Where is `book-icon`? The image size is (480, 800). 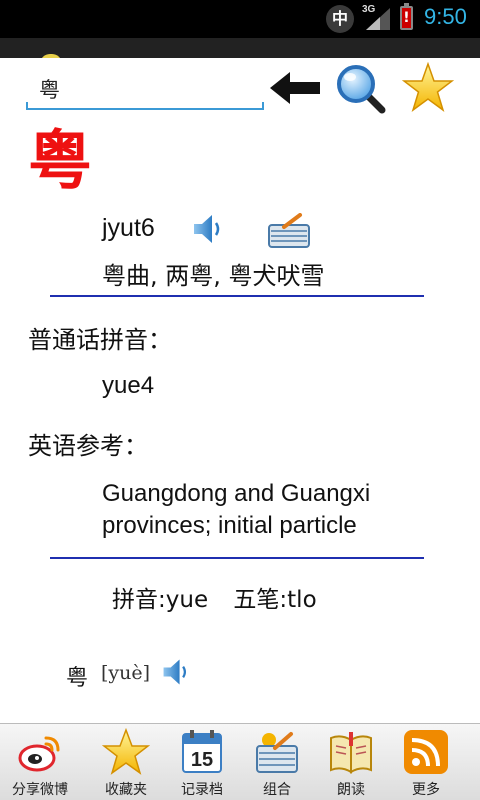
book-icon is located at coordinates (351, 753).